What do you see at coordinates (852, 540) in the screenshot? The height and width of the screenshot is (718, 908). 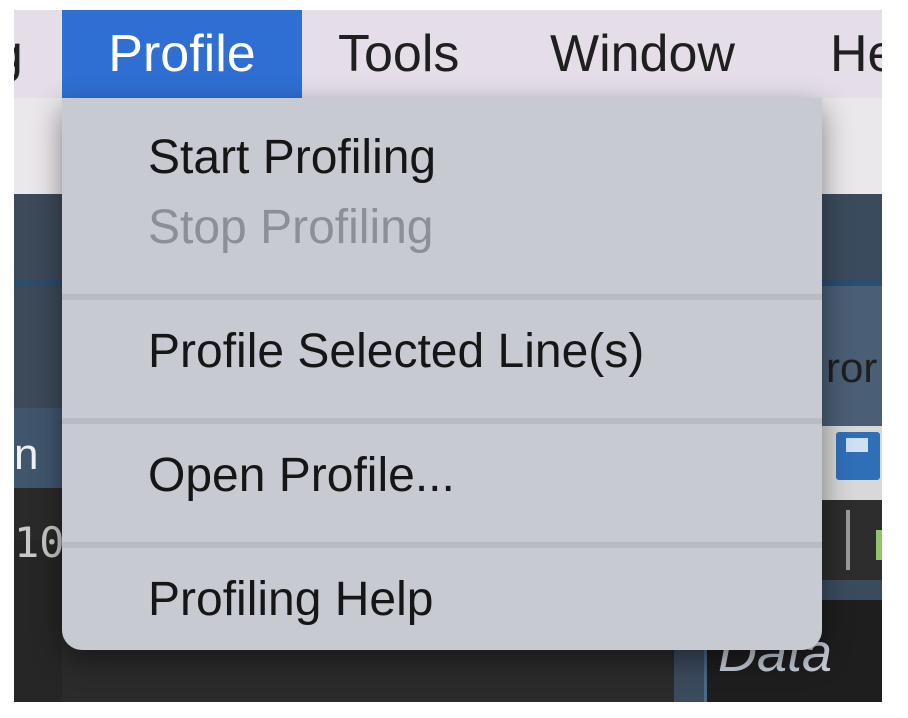 I see `right-pane-toolbar-lower` at bounding box center [852, 540].